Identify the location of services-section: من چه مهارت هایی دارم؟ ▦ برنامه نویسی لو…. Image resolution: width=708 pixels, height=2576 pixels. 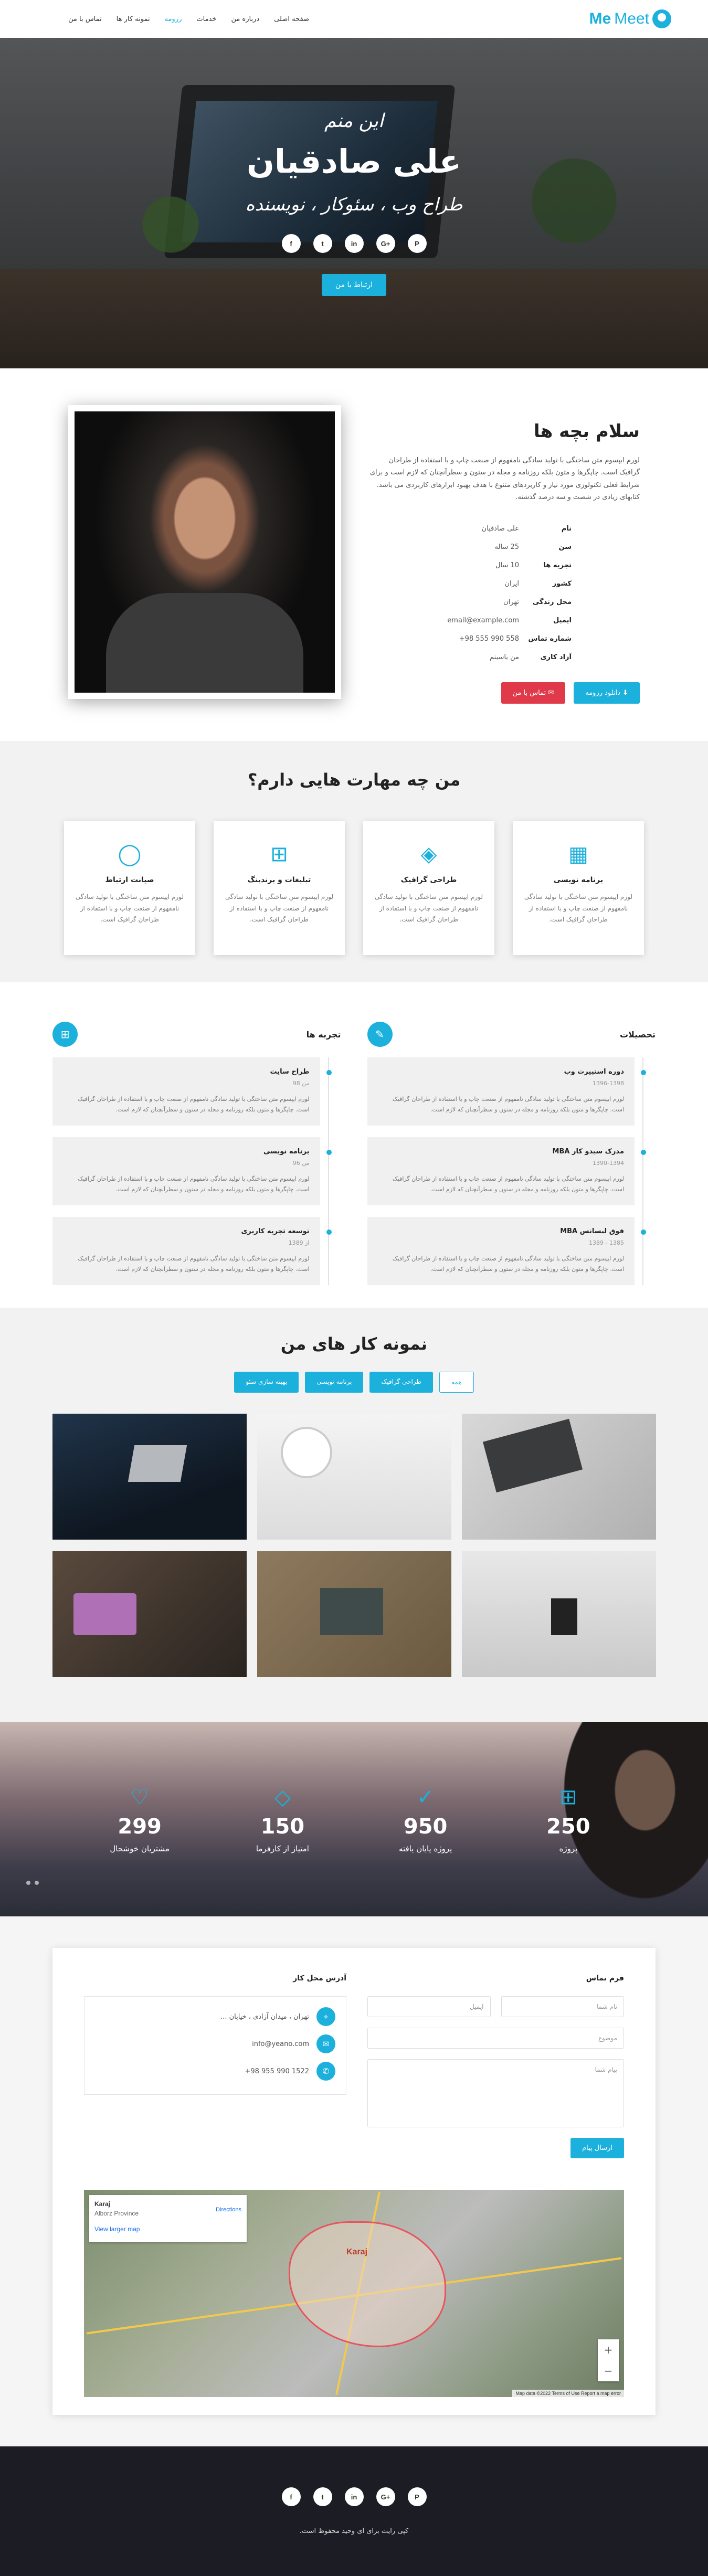
(354, 861).